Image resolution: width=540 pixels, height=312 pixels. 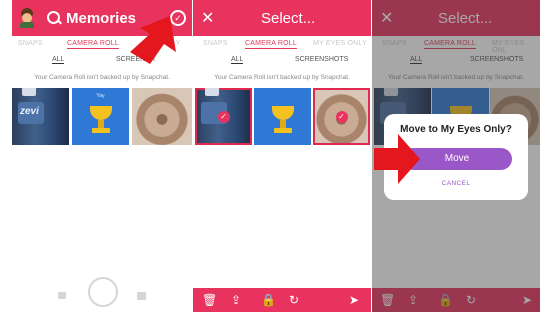 I want to click on check-circle-icon: ✓, so click(x=178, y=18).